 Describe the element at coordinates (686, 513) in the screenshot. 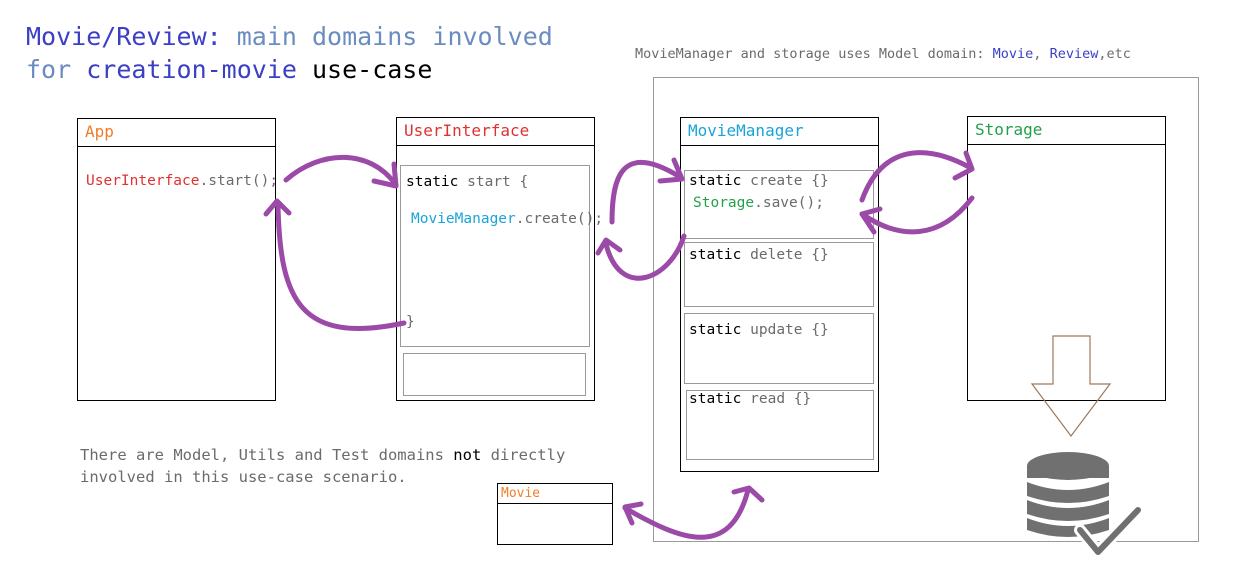

I see `movie-mm-arrow` at that location.